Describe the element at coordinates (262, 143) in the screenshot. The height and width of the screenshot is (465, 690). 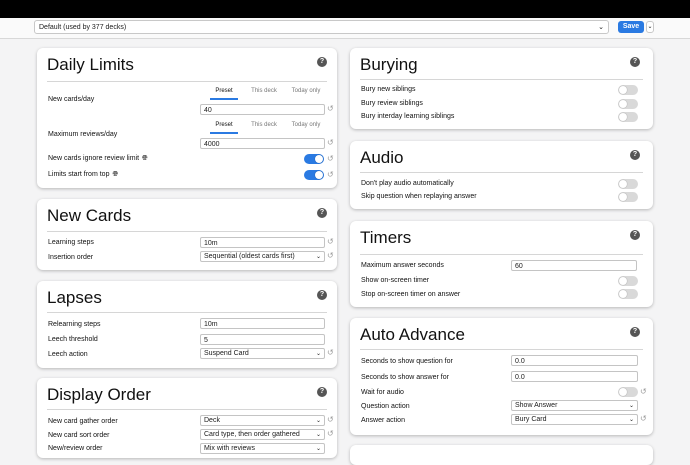
I see `max-reviews-day-input: 4000` at that location.